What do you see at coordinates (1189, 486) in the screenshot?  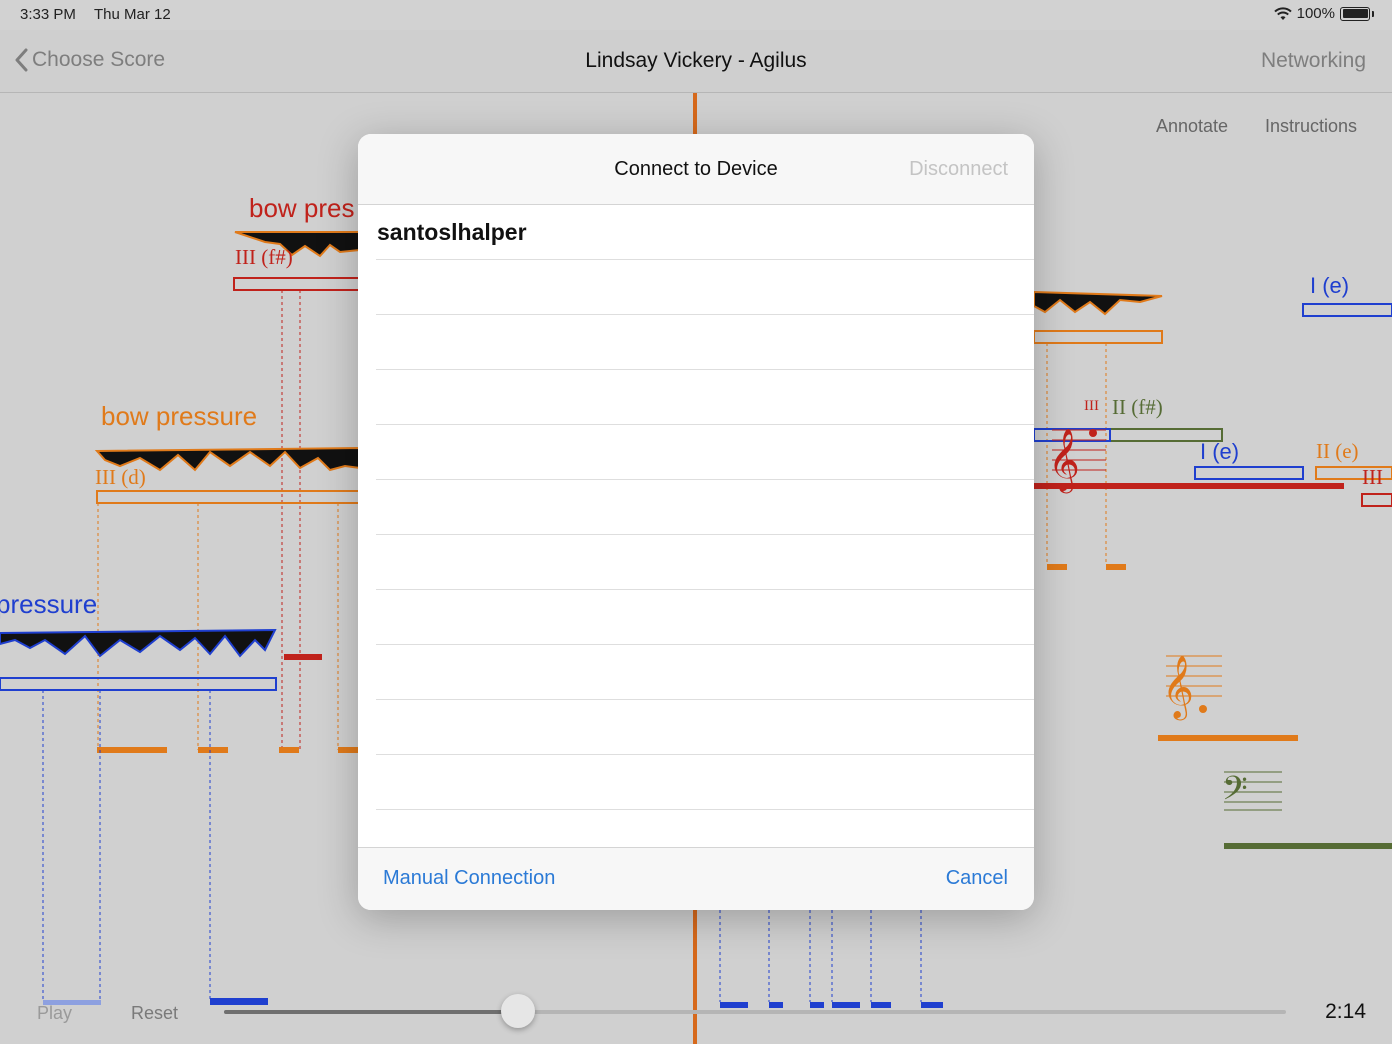 I see `red-note-bar-long` at bounding box center [1189, 486].